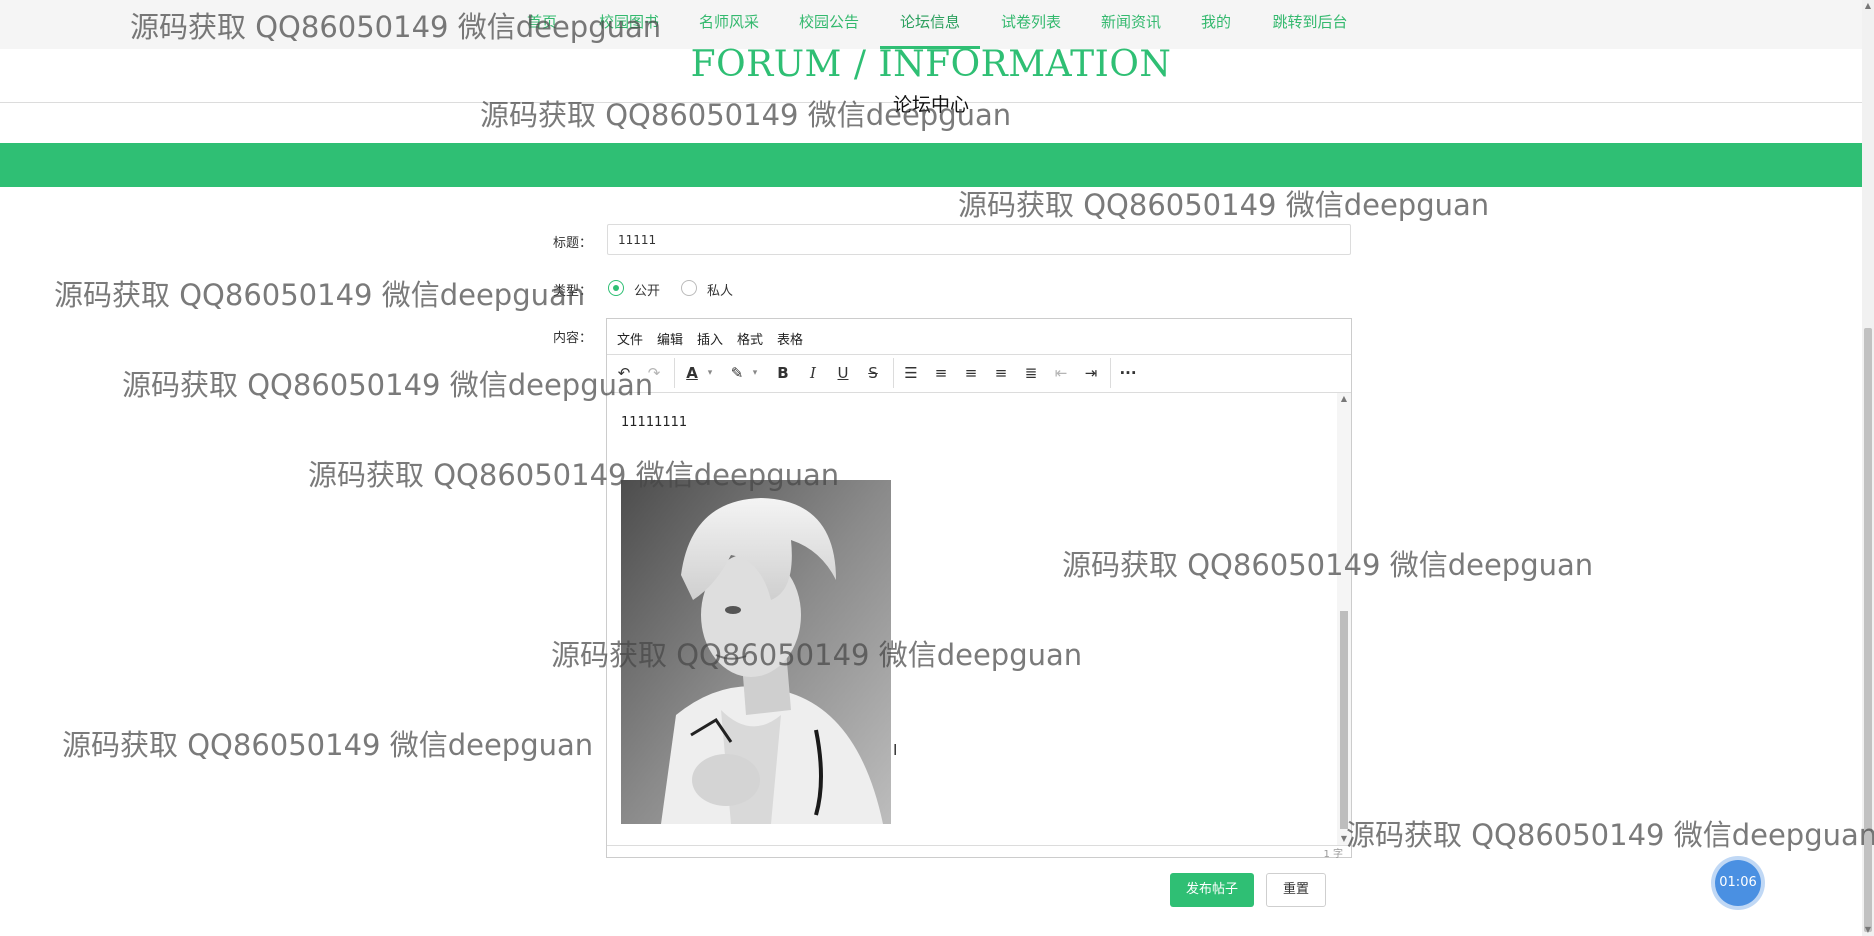 The height and width of the screenshot is (936, 1874). I want to click on title-label: 标题：, so click(572, 243).